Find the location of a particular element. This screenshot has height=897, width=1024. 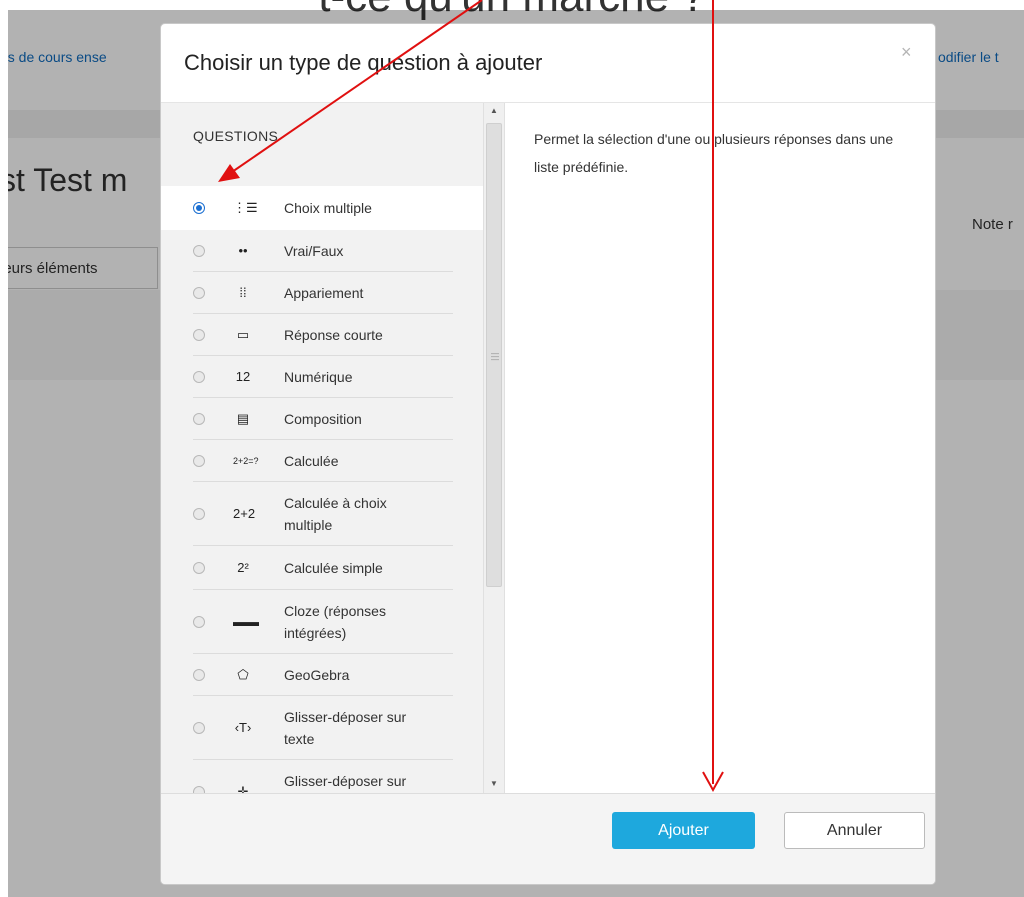

calculated-icon: 2+2=? is located at coordinates (246, 461).